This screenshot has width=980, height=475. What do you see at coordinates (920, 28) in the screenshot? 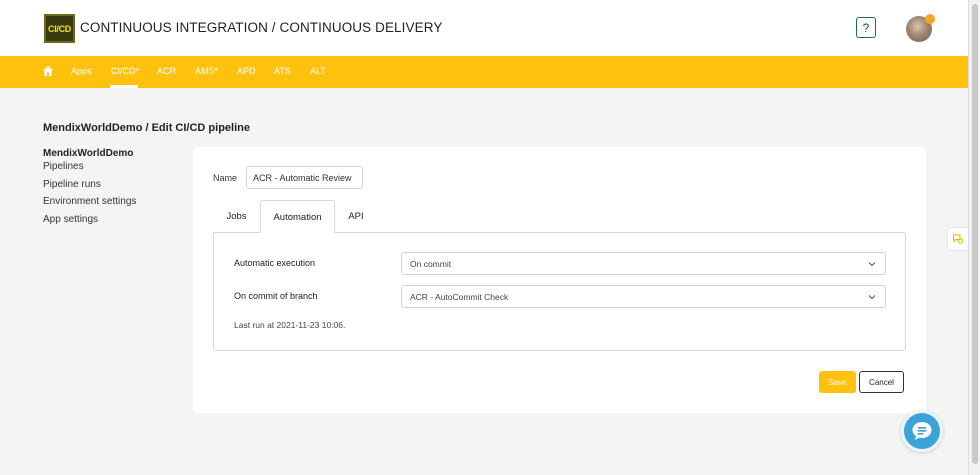
I see `avatar` at bounding box center [920, 28].